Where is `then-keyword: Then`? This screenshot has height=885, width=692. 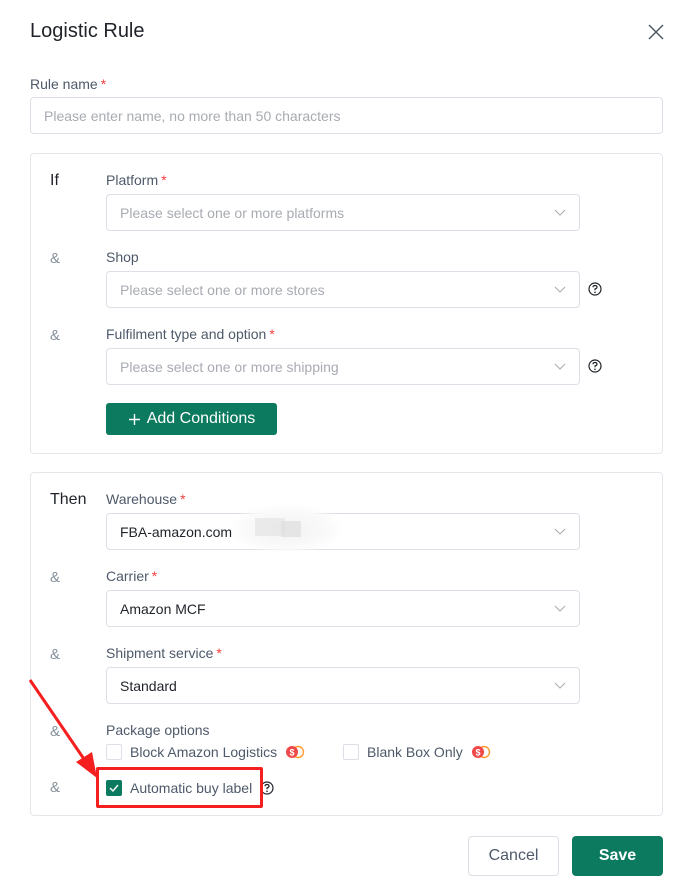 then-keyword: Then is located at coordinates (68, 499).